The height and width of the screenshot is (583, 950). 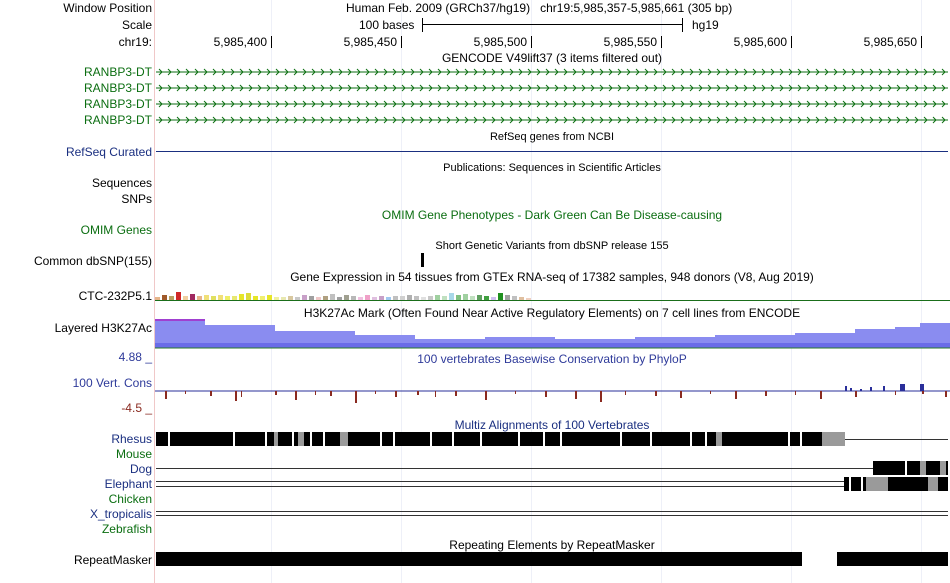 I want to click on chr-label: chr19:, so click(x=135, y=42).